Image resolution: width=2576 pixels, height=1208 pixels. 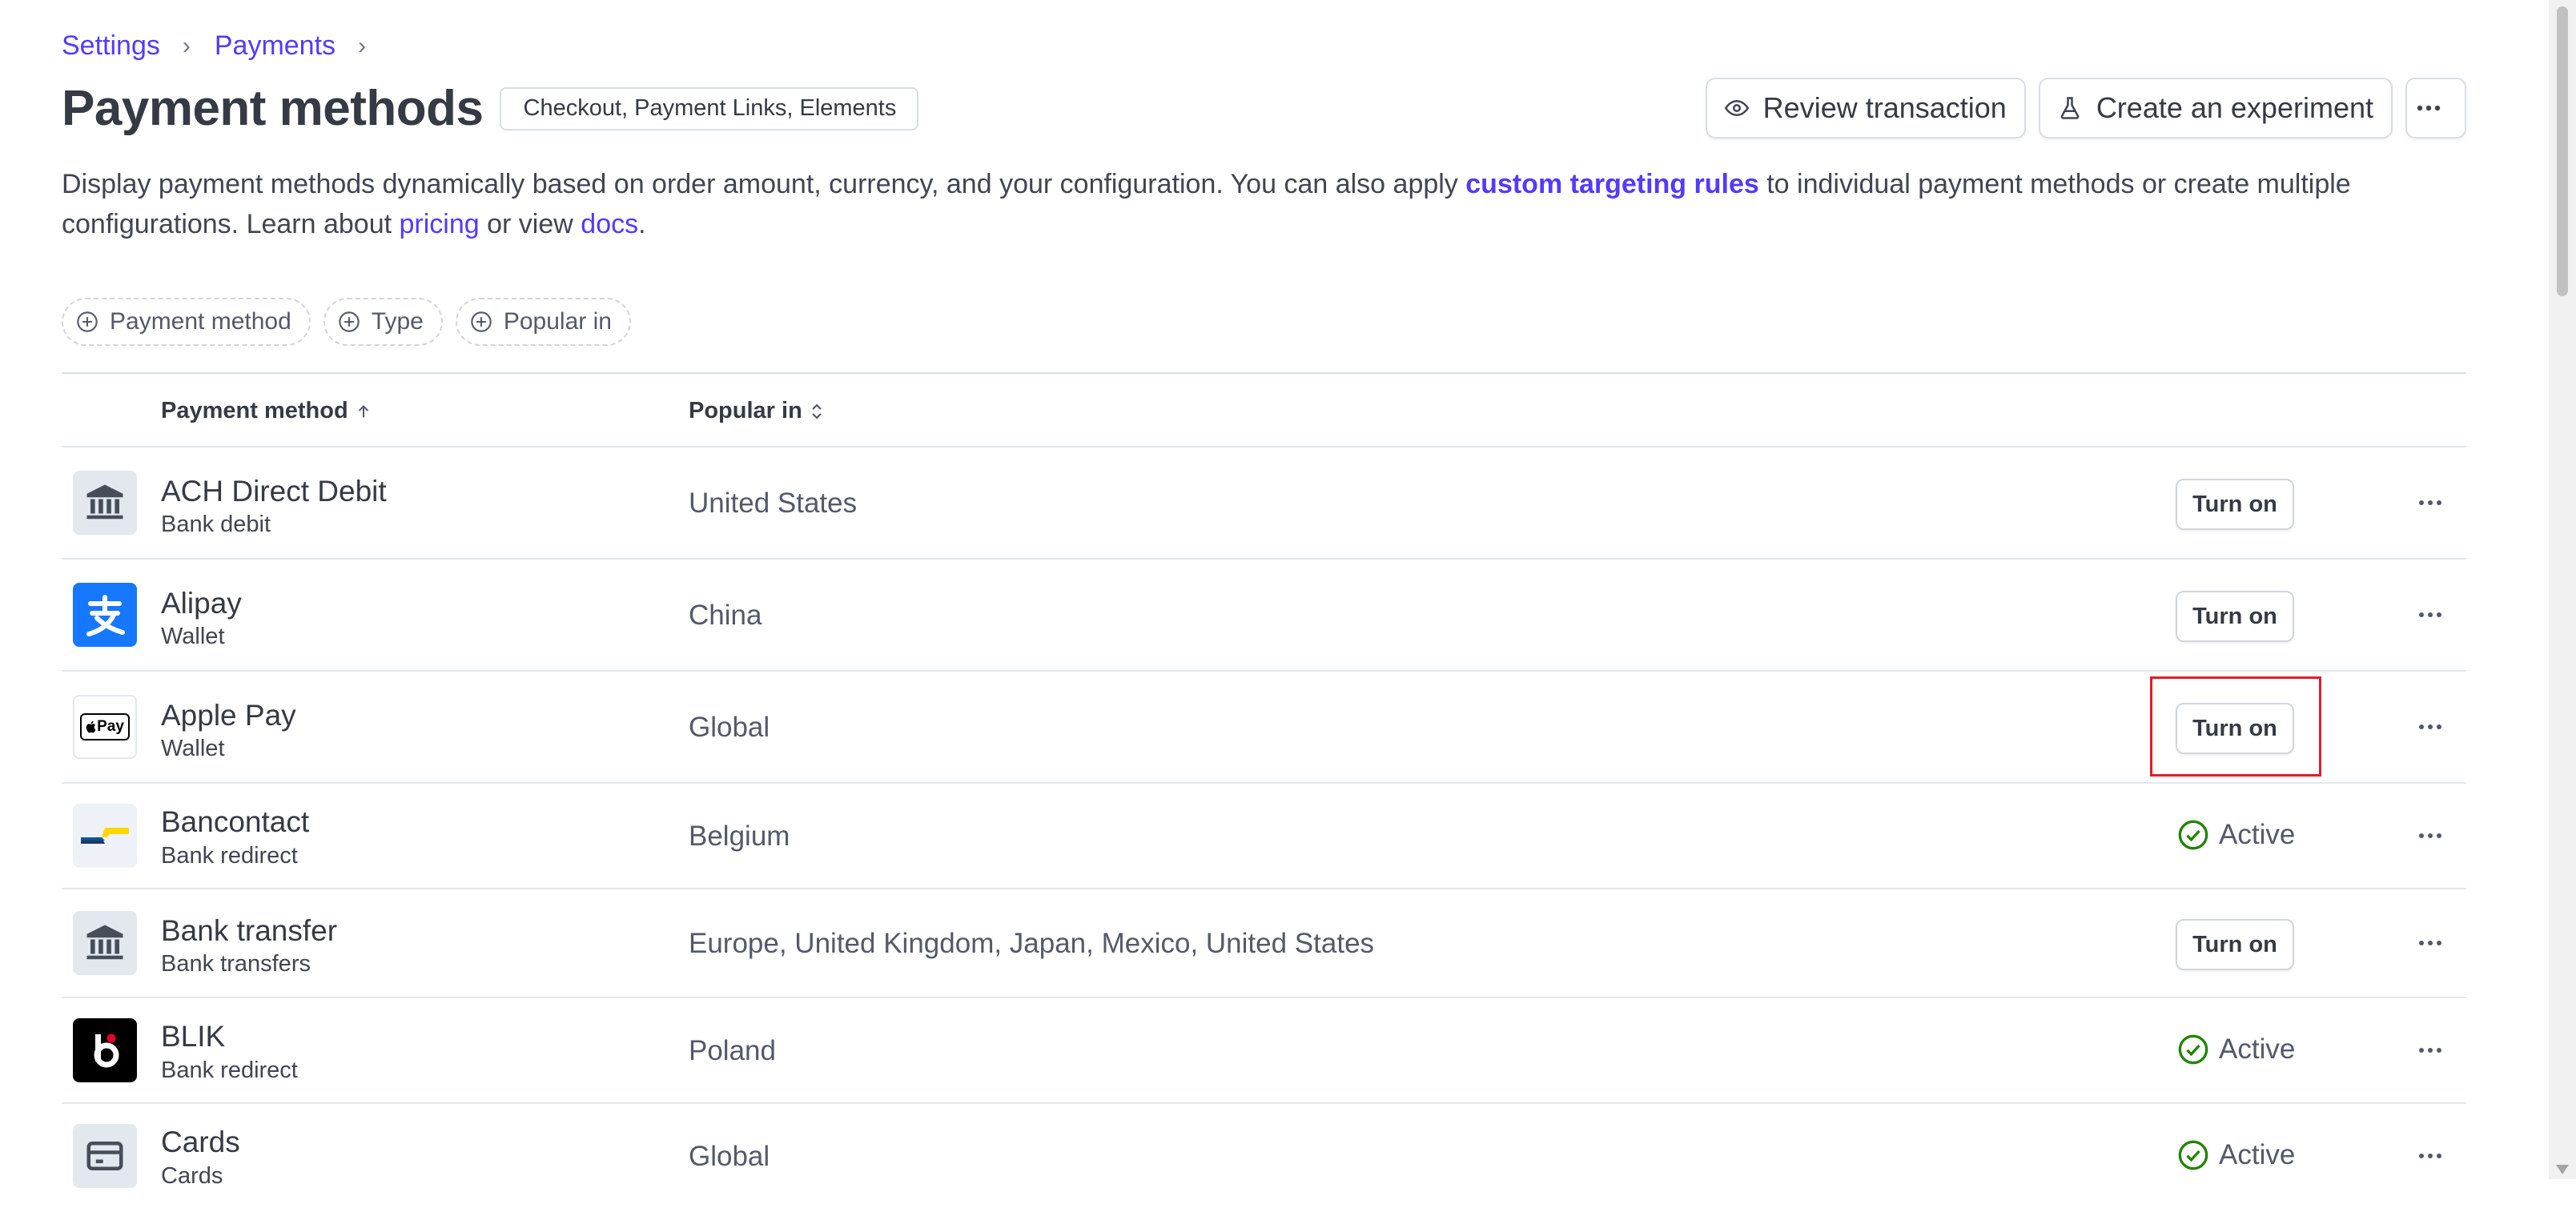 I want to click on payment-method-type: Cards, so click(x=192, y=1176).